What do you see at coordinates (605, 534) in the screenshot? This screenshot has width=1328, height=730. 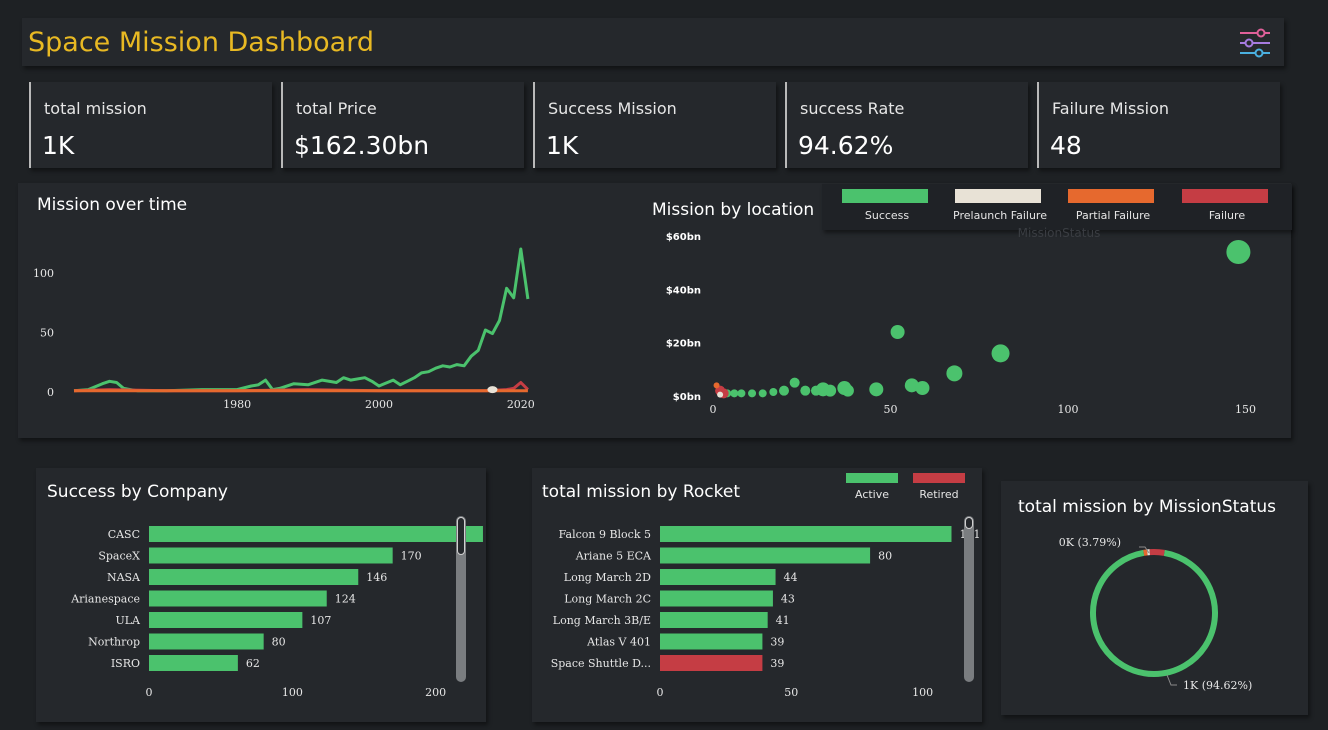 I see `bar-category-label: Falcon 9 Block 5` at bounding box center [605, 534].